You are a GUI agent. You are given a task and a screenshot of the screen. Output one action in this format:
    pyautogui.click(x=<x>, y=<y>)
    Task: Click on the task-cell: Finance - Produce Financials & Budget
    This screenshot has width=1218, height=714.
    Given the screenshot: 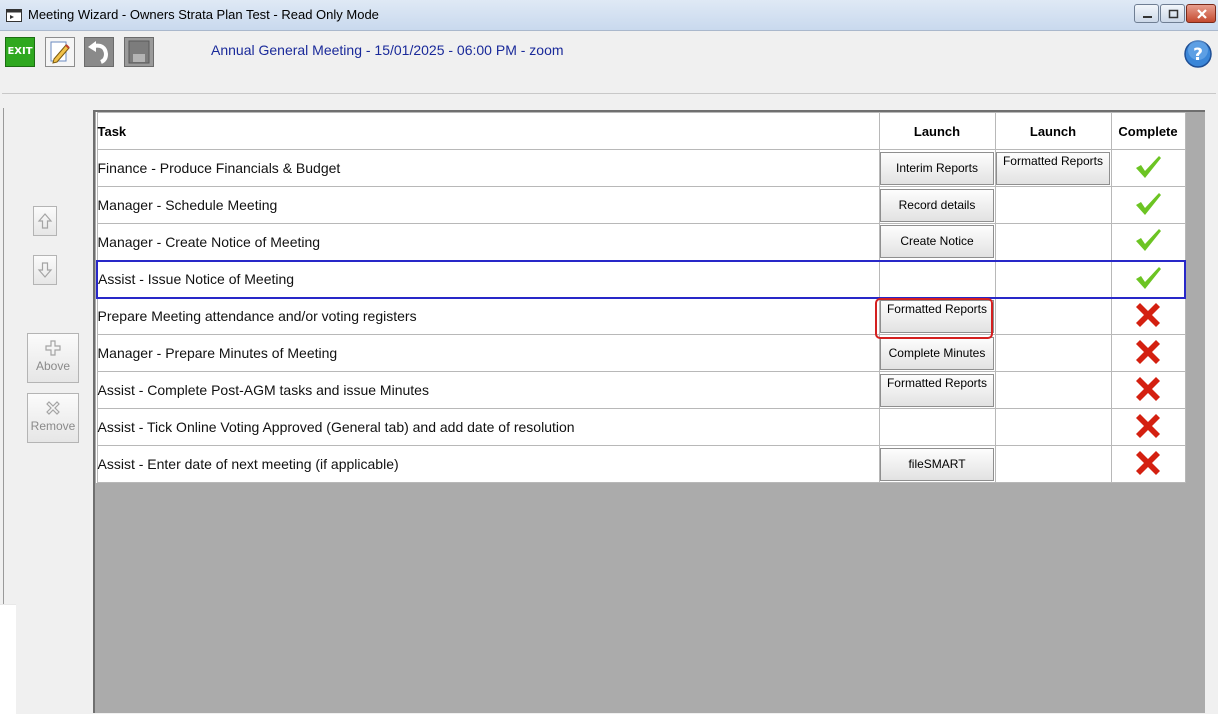 What is the action you would take?
    pyautogui.click(x=488, y=168)
    